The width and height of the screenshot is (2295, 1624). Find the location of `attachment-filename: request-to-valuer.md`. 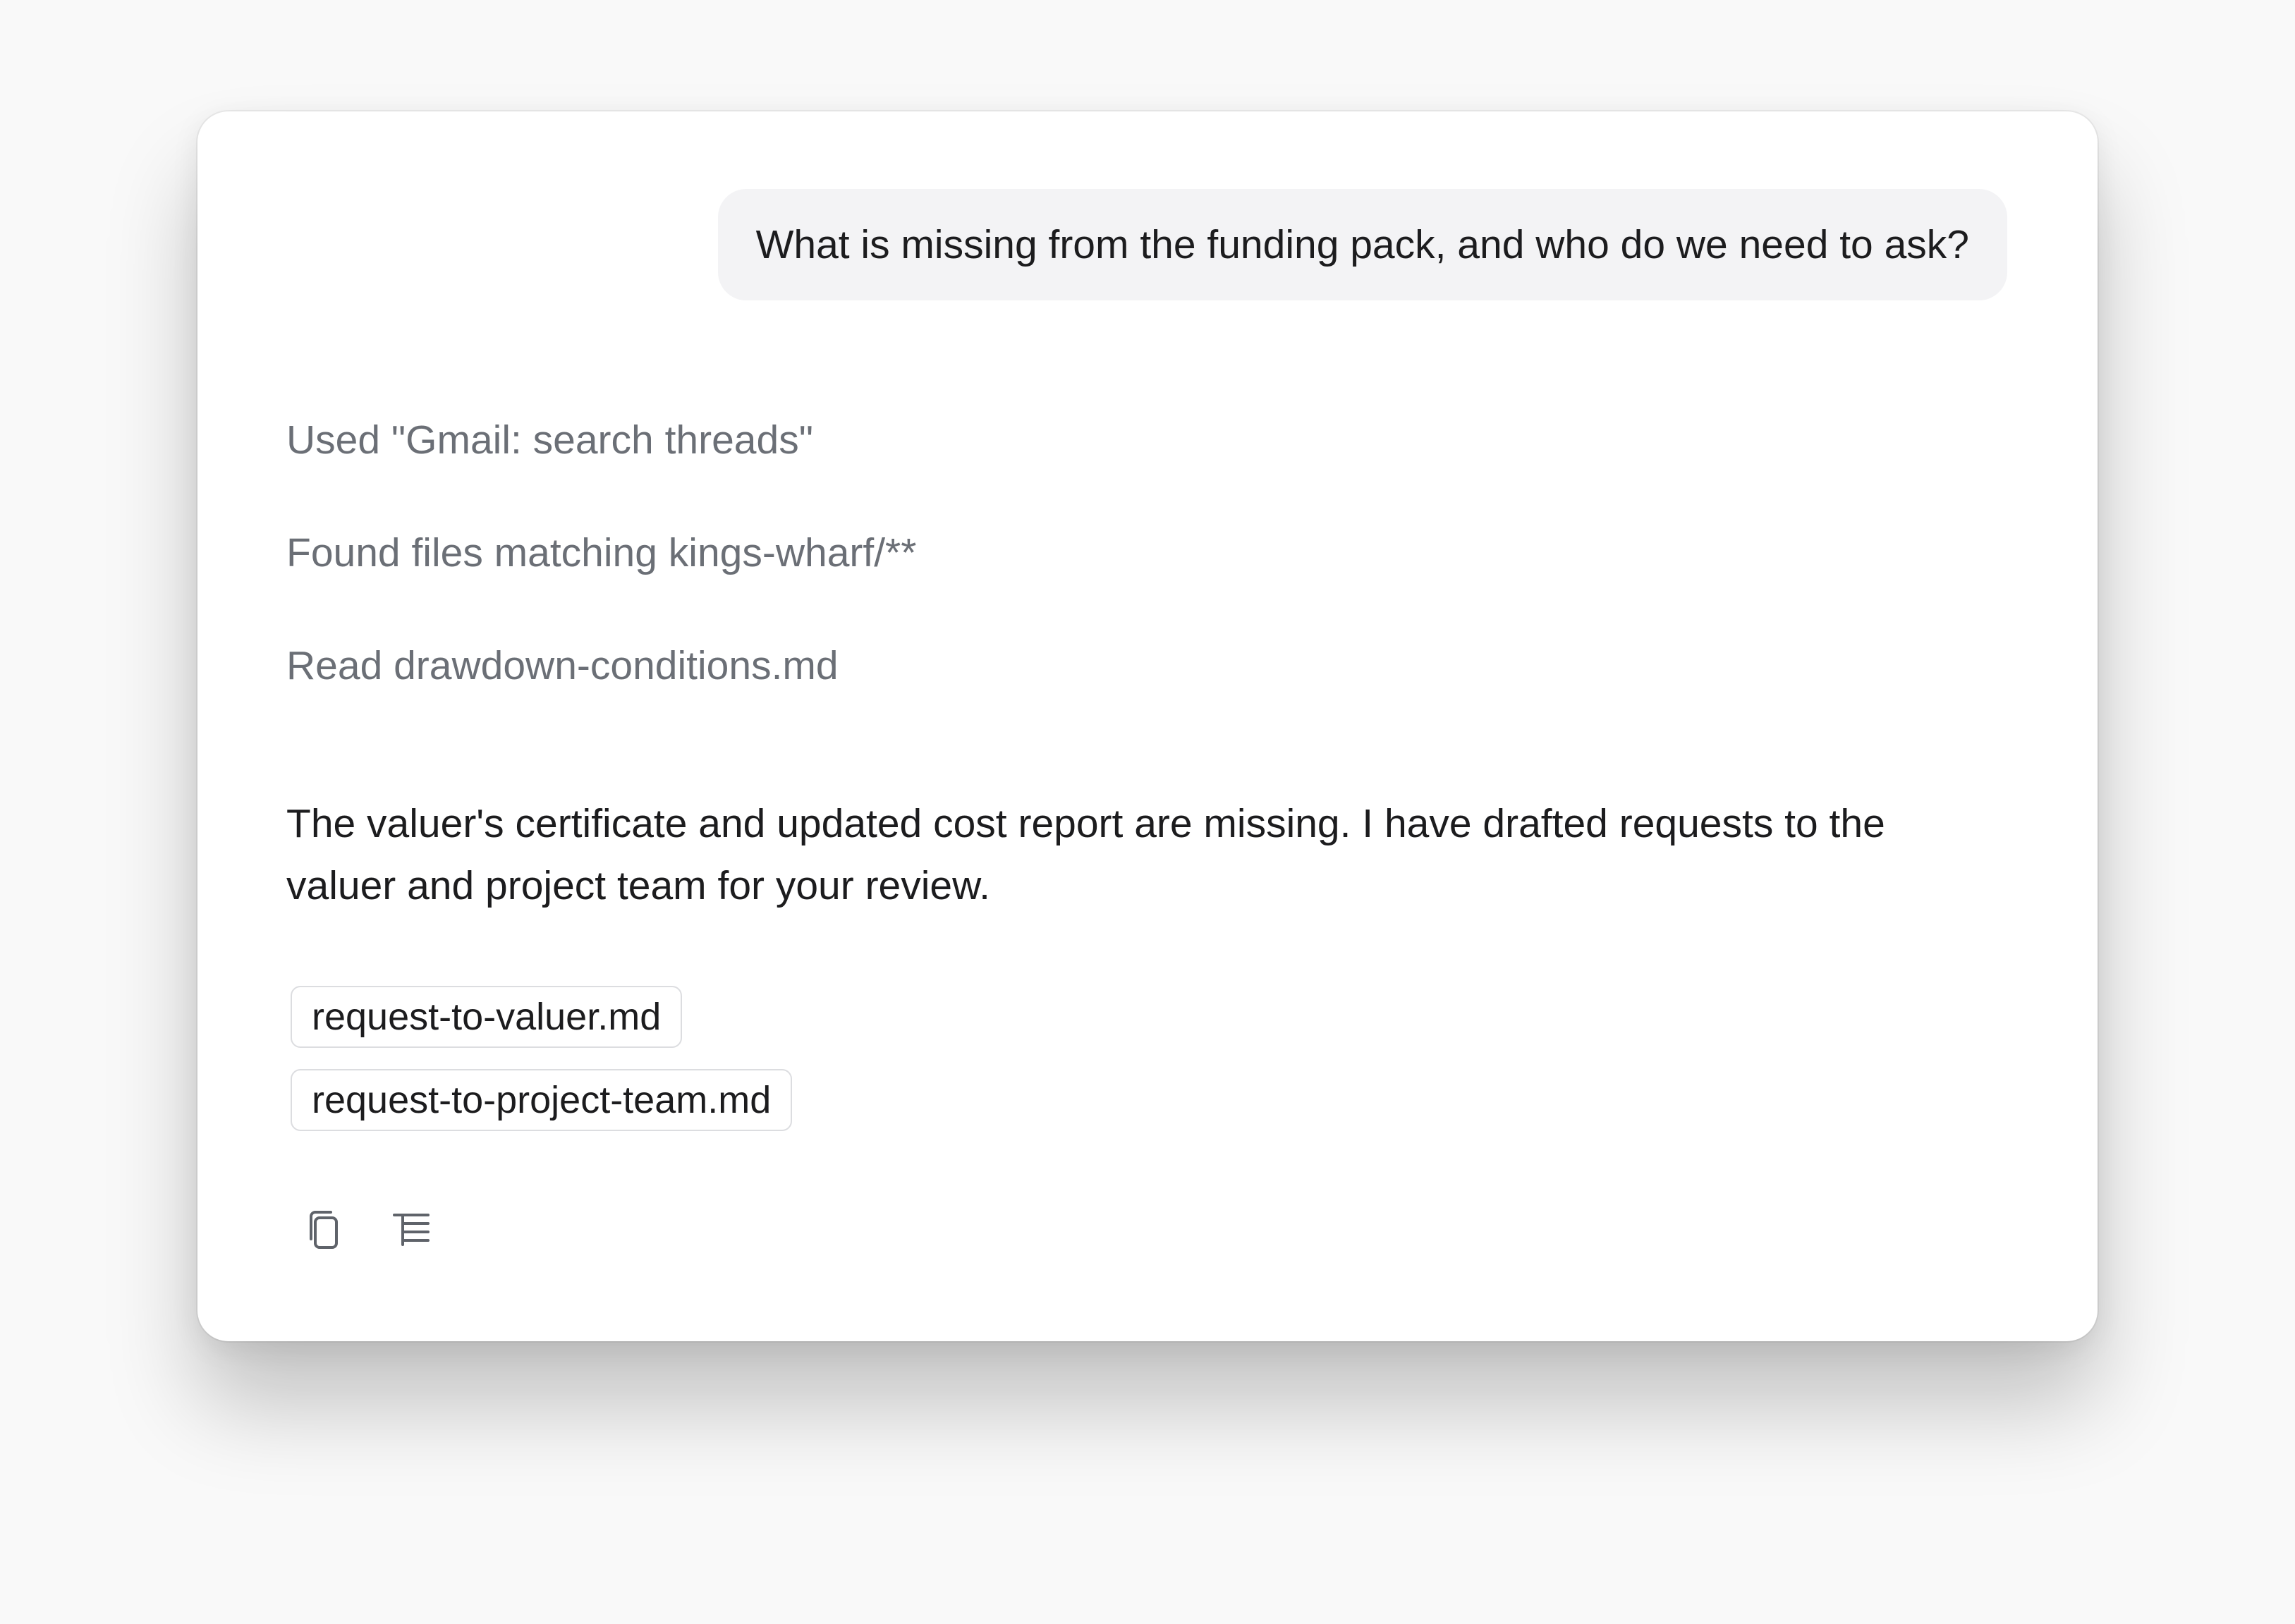

attachment-filename: request-to-valuer.md is located at coordinates (487, 1017).